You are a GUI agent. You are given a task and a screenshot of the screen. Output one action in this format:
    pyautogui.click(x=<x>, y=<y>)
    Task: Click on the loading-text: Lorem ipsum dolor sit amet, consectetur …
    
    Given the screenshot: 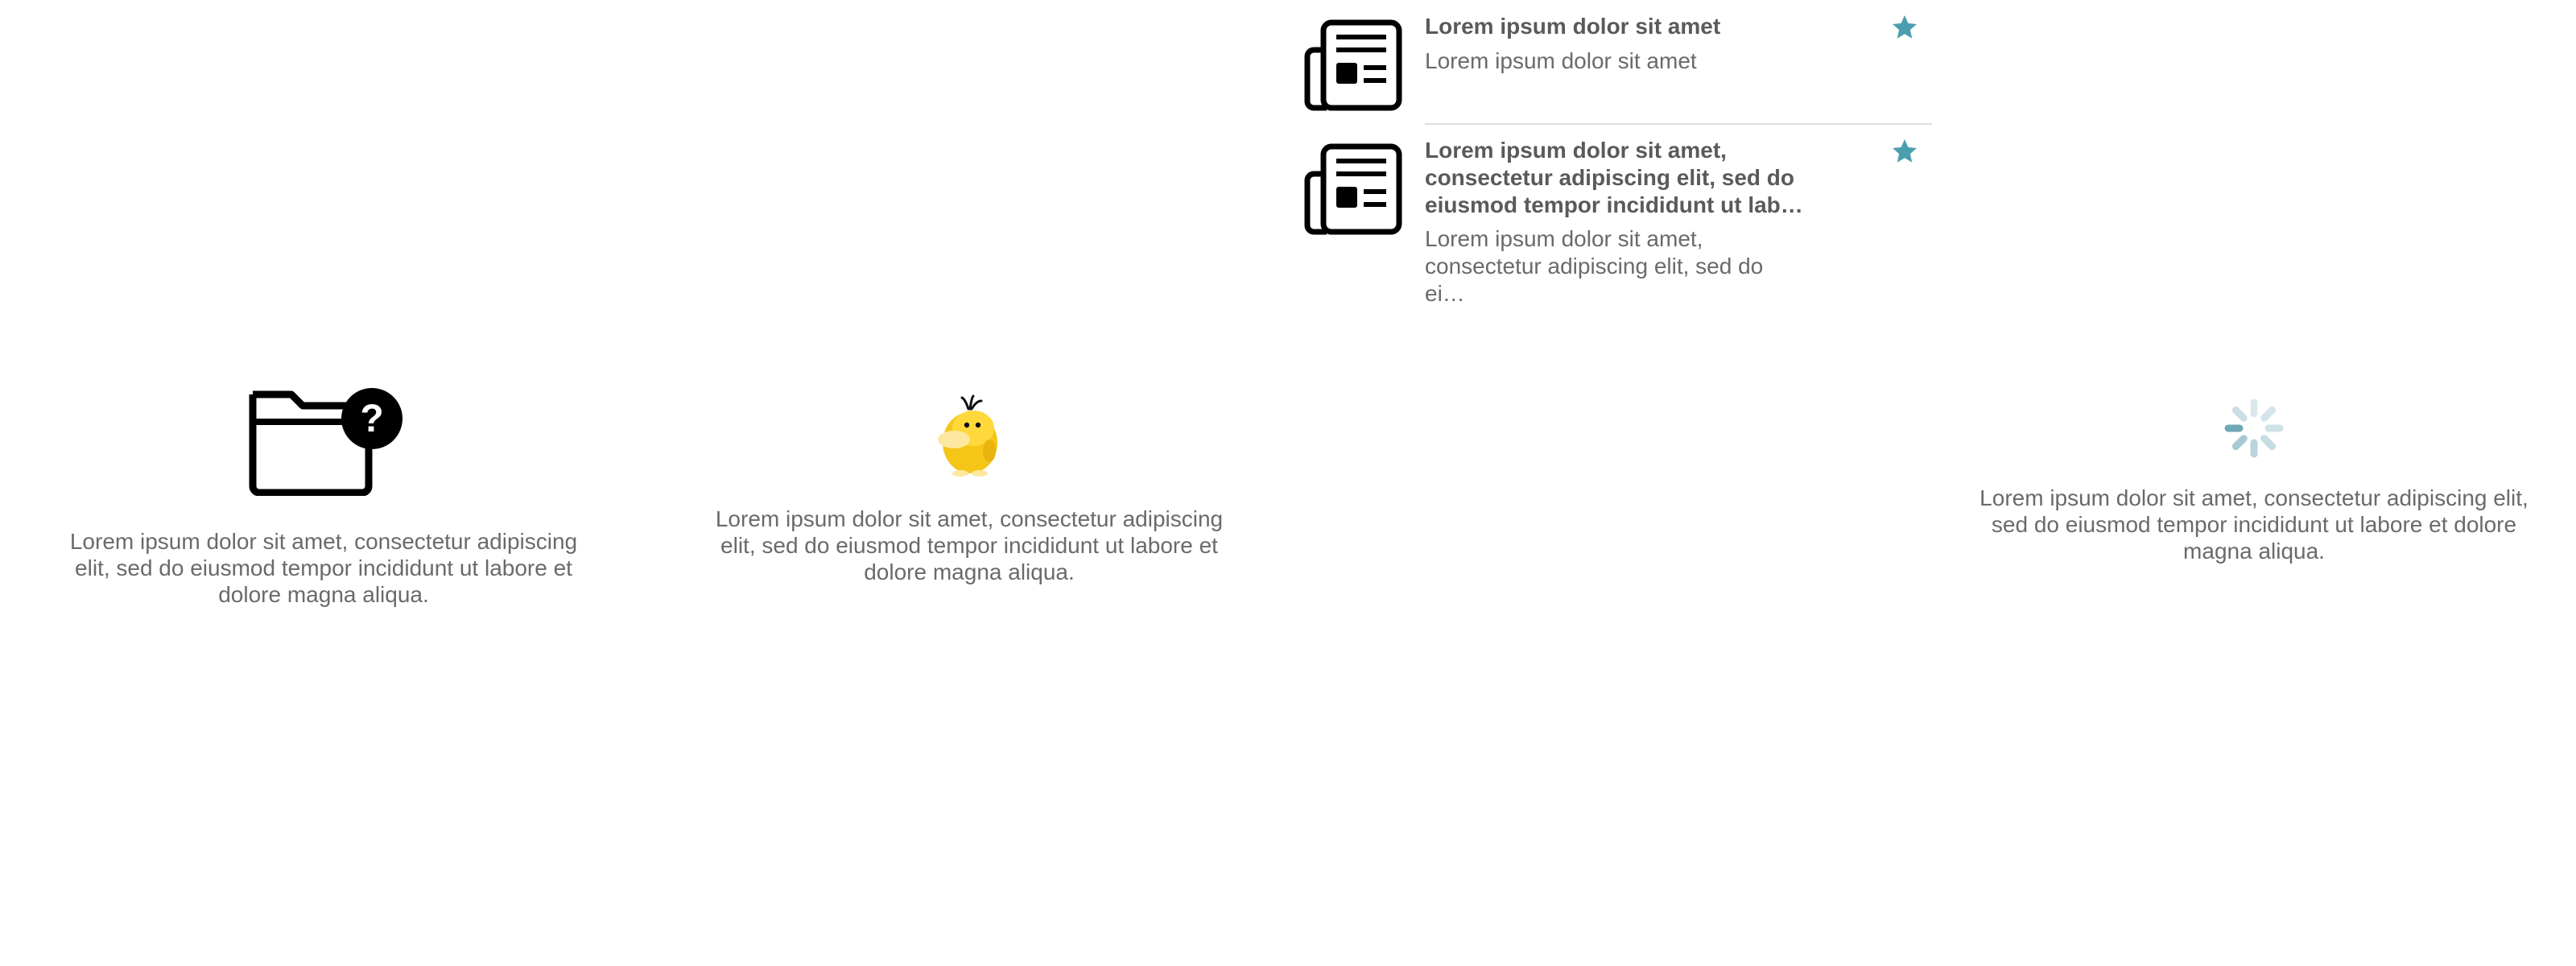 What is the action you would take?
    pyautogui.click(x=2254, y=524)
    